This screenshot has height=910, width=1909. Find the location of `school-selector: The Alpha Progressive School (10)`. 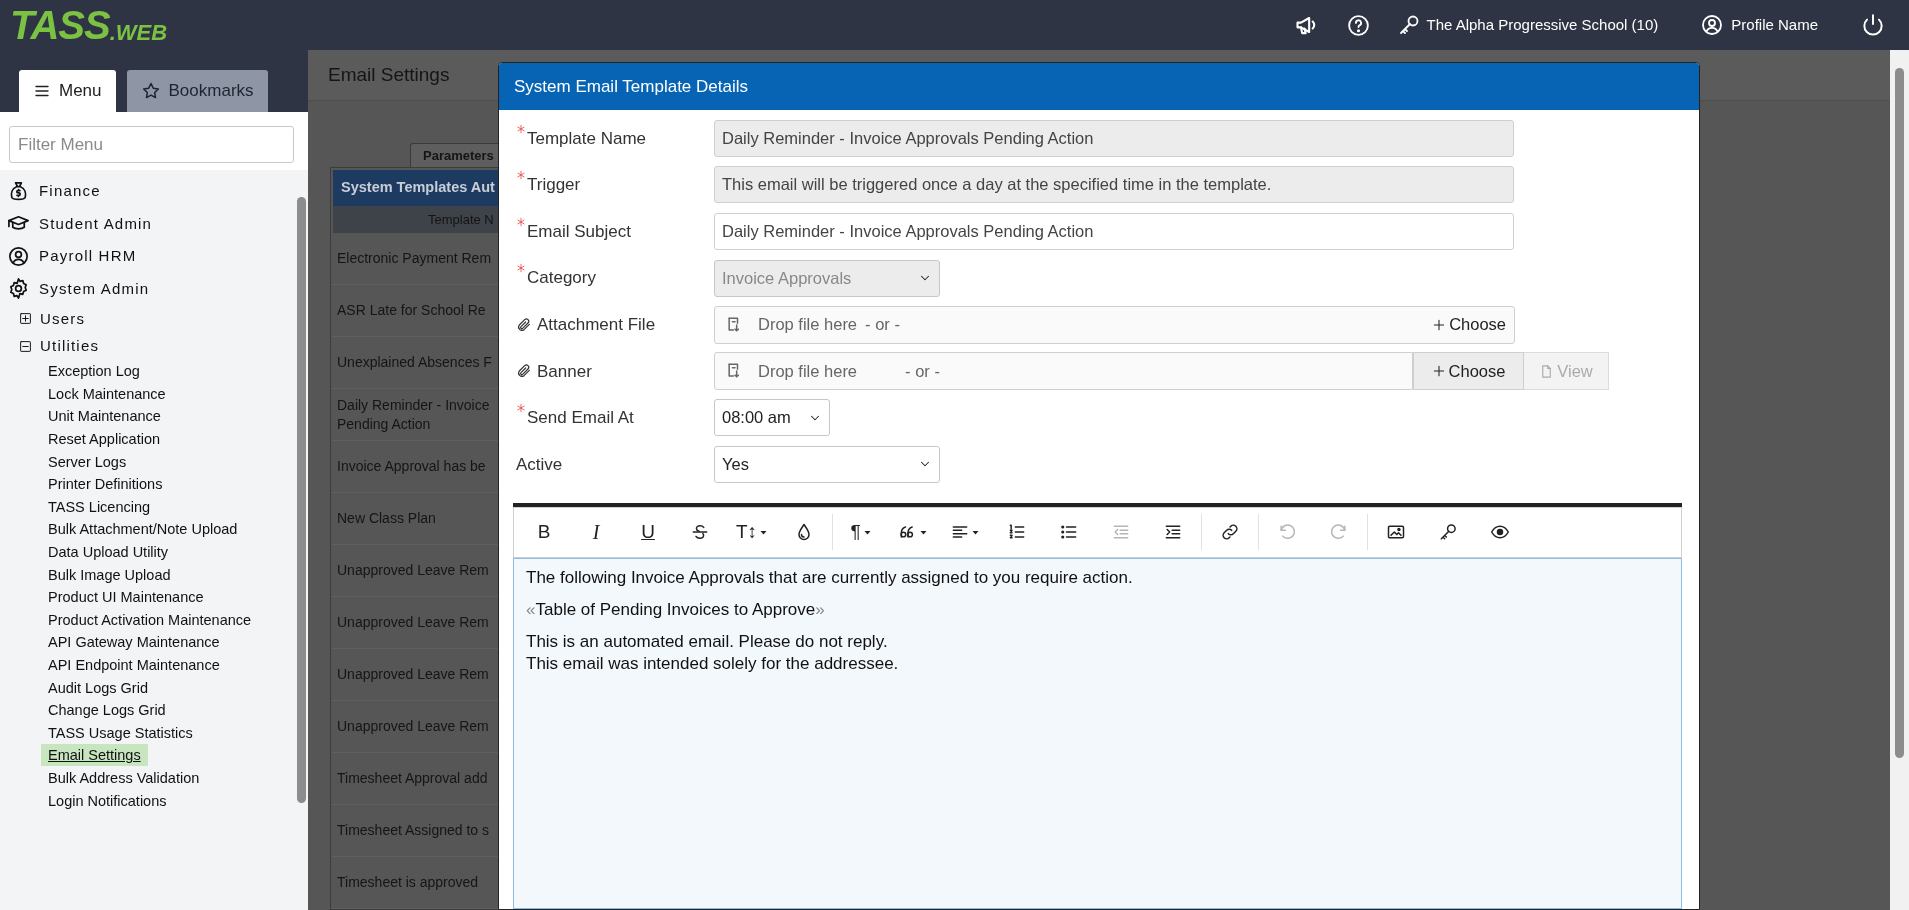

school-selector: The Alpha Progressive School (10) is located at coordinates (1527, 25).